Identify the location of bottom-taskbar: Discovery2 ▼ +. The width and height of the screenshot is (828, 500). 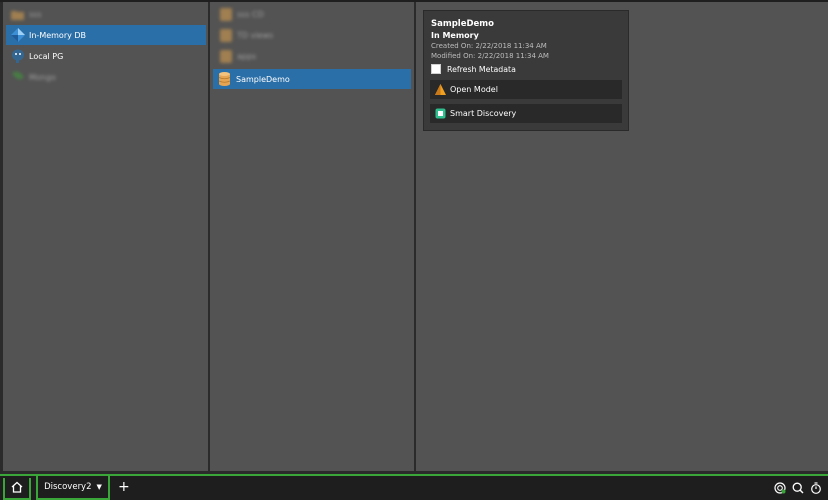
(414, 487).